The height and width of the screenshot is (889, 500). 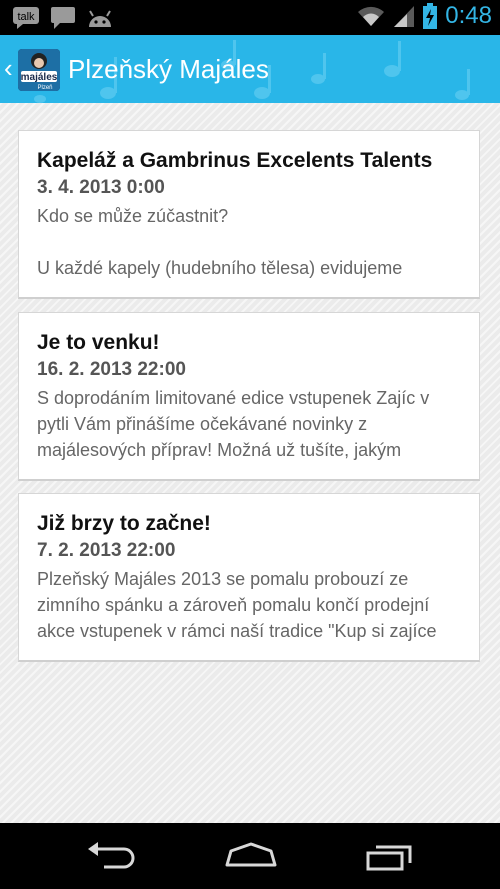 What do you see at coordinates (389, 856) in the screenshot?
I see `recent-apps-icon` at bounding box center [389, 856].